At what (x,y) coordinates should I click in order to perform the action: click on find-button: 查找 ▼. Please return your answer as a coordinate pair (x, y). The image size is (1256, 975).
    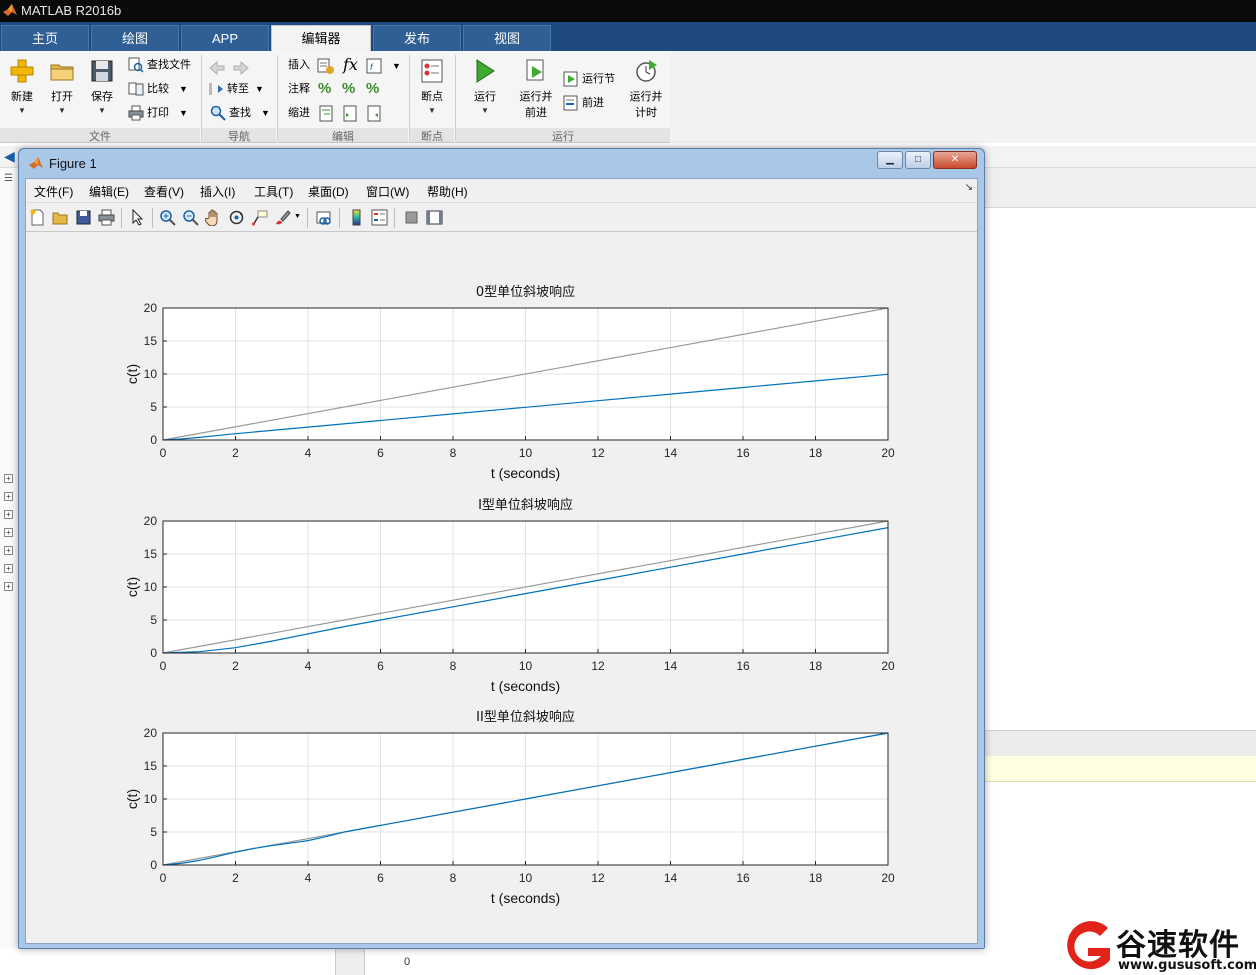
    Looking at the image, I should click on (240, 113).